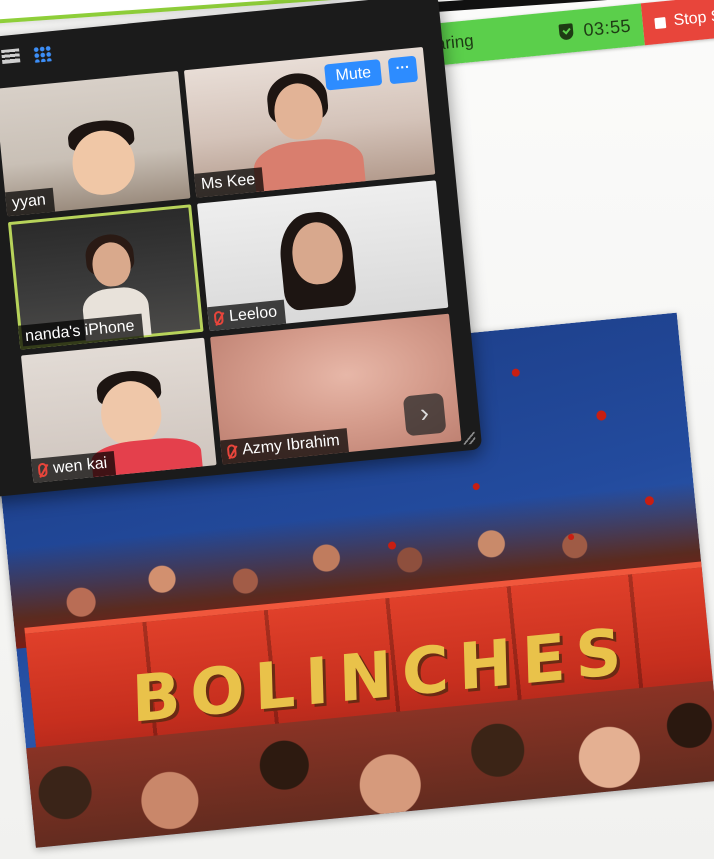  I want to click on participant-name: Leeloo, so click(253, 314).